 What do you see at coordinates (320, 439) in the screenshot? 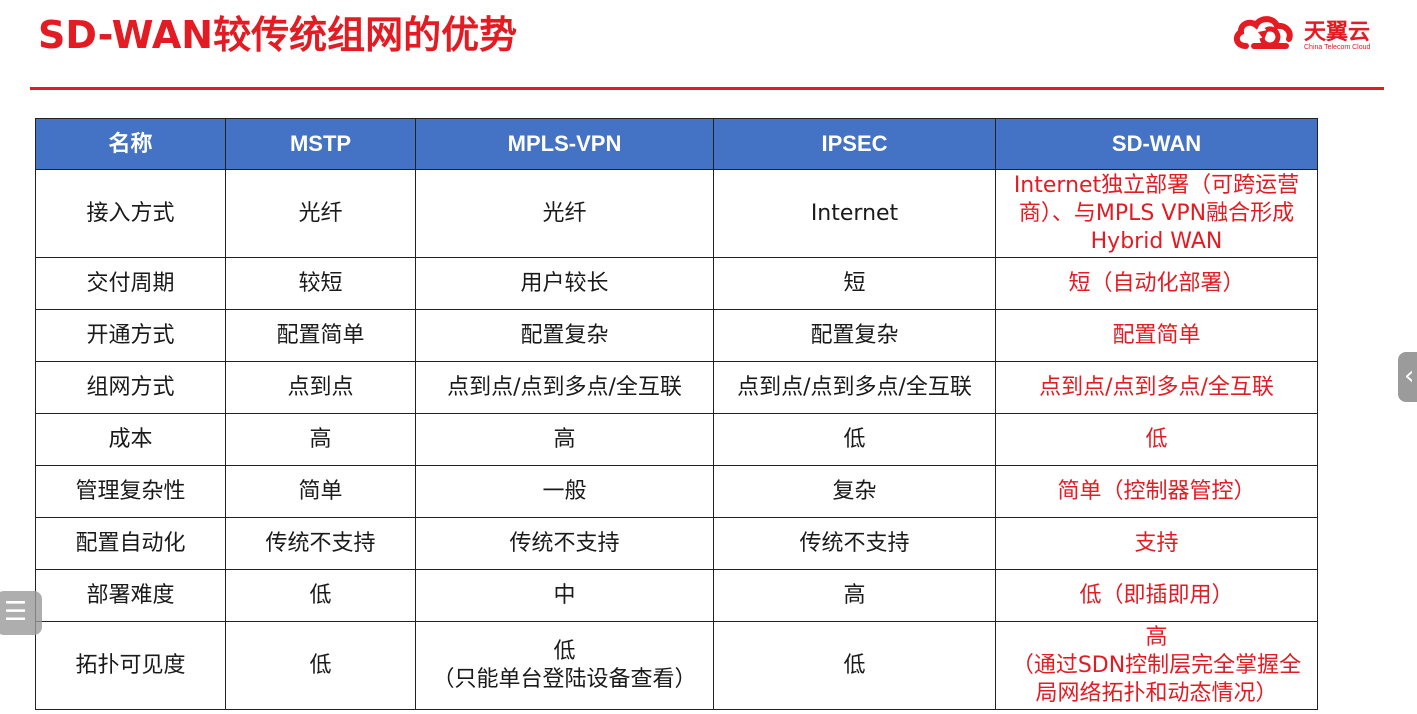
I see `cell-mstp: 高` at bounding box center [320, 439].